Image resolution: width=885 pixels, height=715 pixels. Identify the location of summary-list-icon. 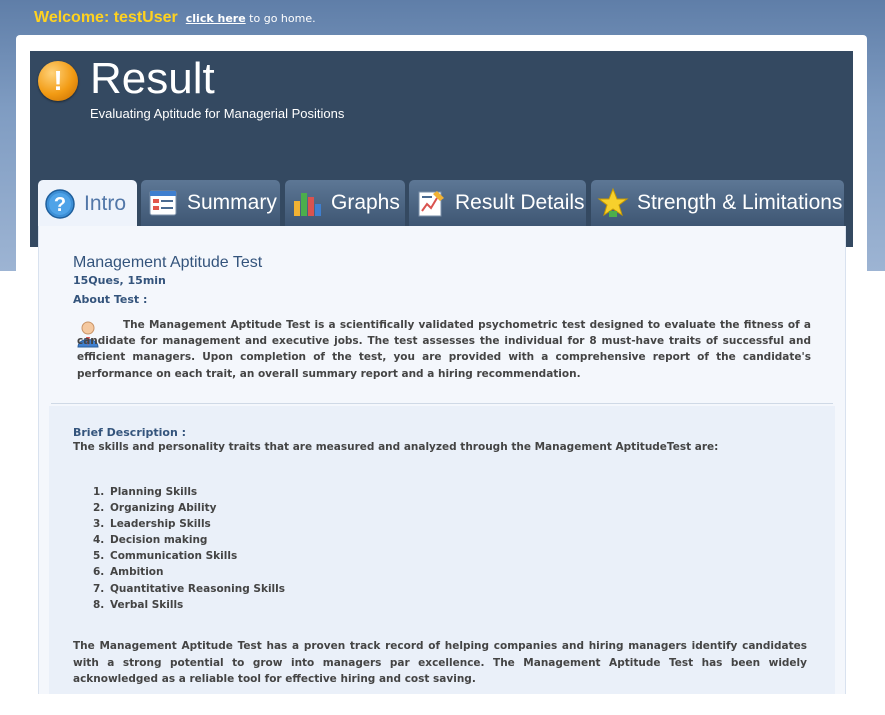
(163, 203).